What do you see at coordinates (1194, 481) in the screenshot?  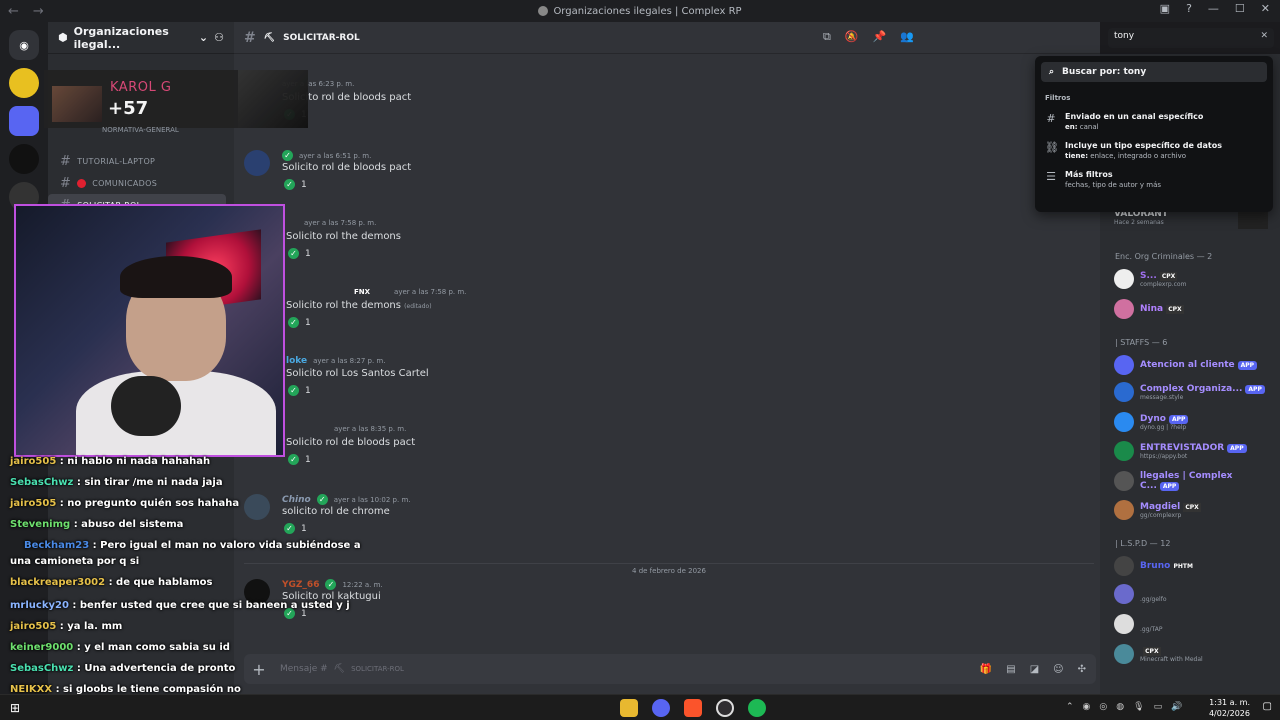 I see `member-item: llegales | Complex C... APP` at bounding box center [1194, 481].